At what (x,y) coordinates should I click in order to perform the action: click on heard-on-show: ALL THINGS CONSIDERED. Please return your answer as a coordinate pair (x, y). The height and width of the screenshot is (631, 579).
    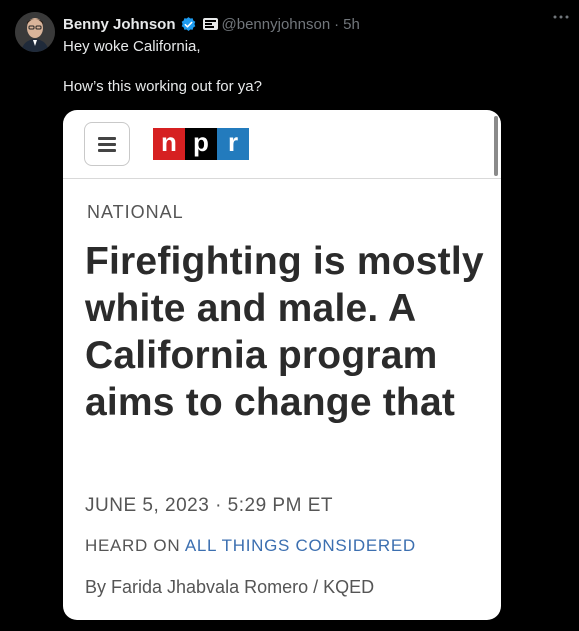
    Looking at the image, I should click on (300, 545).